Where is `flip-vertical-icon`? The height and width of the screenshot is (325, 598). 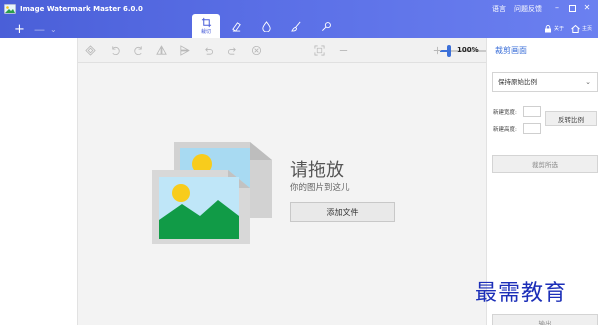 flip-vertical-icon is located at coordinates (184, 50).